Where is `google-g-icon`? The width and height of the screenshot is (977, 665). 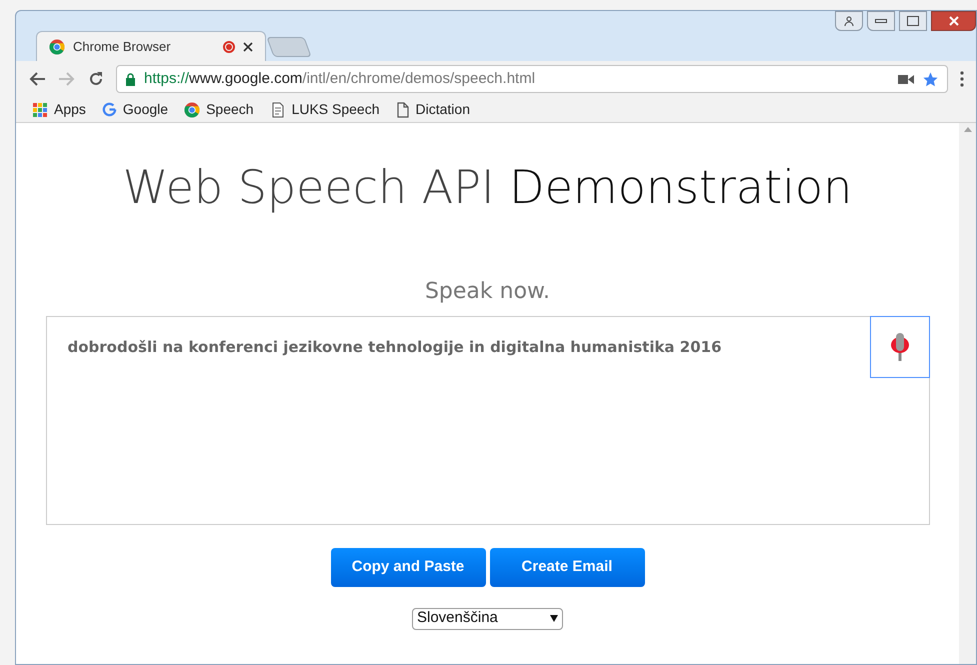 google-g-icon is located at coordinates (109, 109).